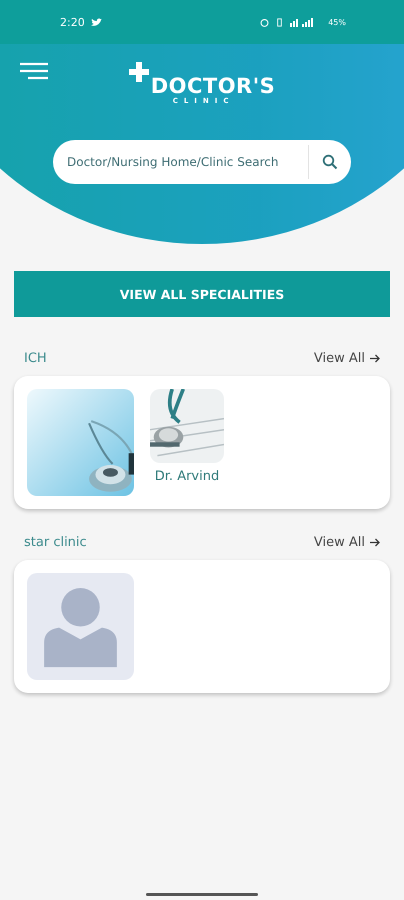 The height and width of the screenshot is (900, 404). What do you see at coordinates (279, 22) in the screenshot?
I see `vibrate-icon` at bounding box center [279, 22].